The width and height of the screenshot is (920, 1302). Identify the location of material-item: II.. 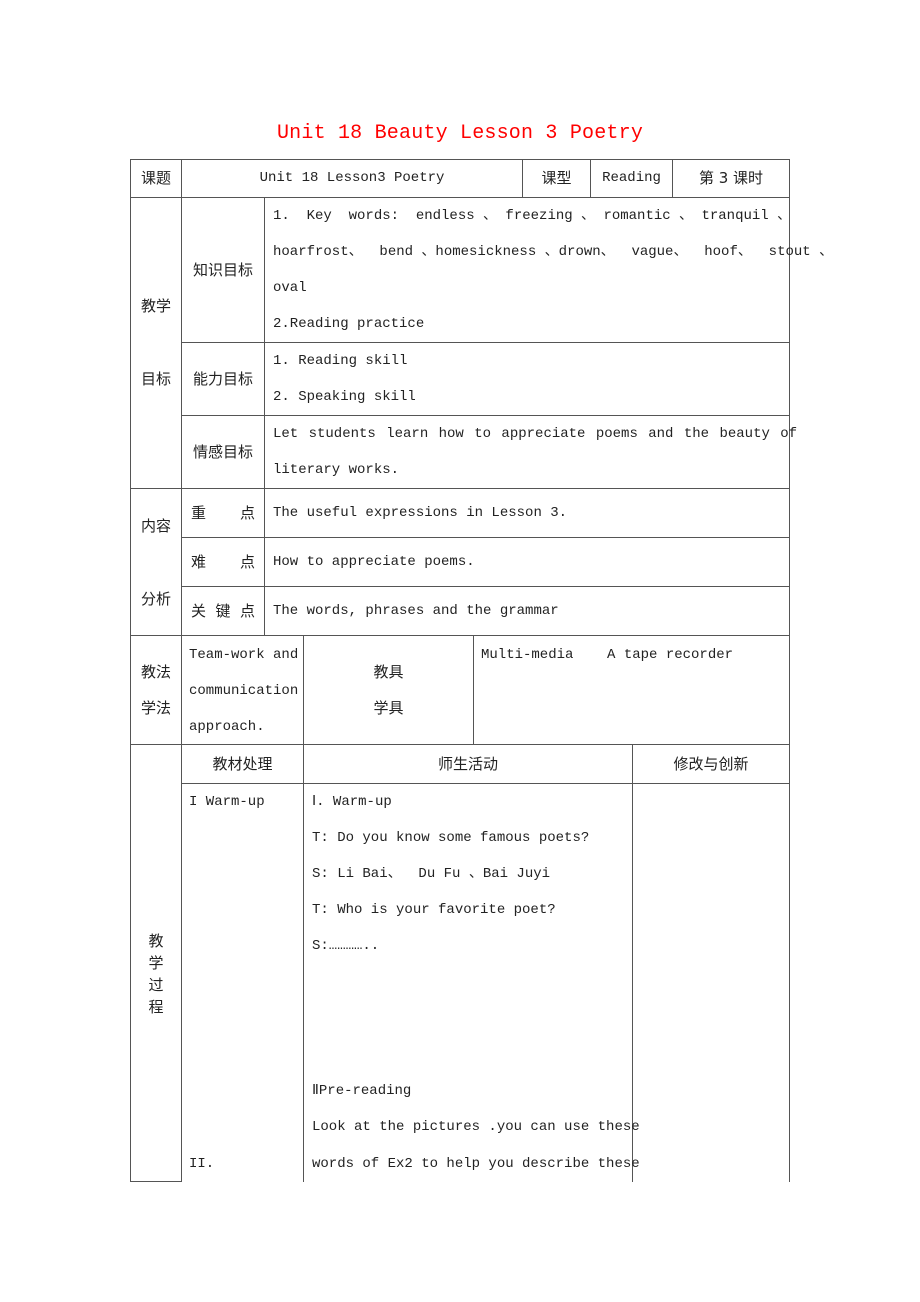
(202, 1164).